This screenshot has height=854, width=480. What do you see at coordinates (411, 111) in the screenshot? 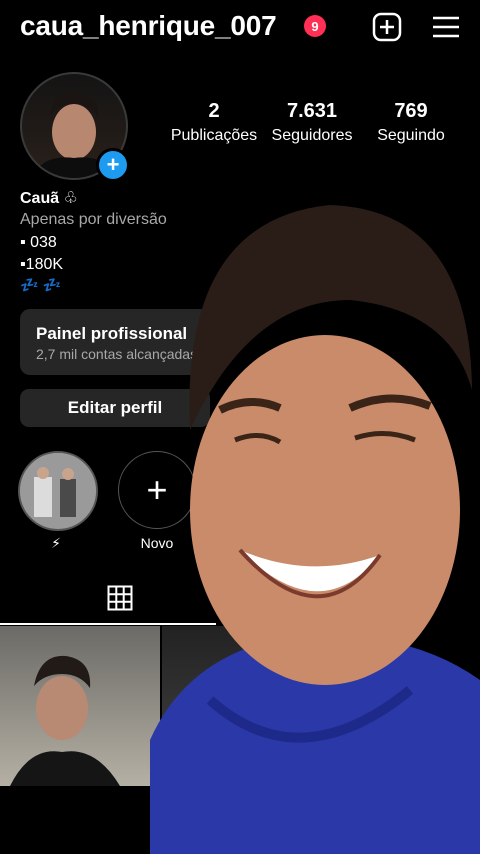
I see `stat-following-value: 769` at bounding box center [411, 111].